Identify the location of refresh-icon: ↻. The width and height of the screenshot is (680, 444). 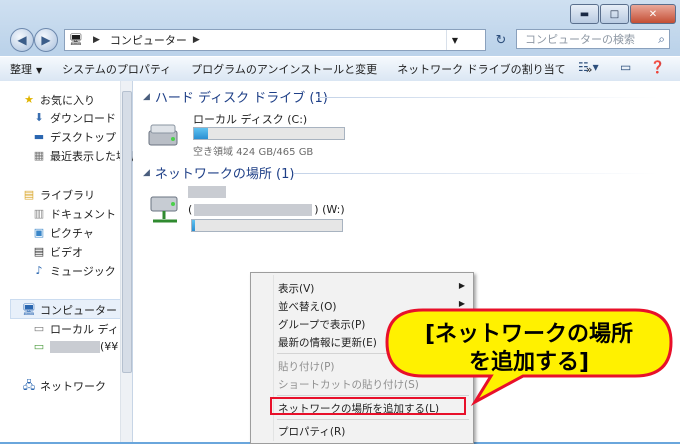
(501, 40).